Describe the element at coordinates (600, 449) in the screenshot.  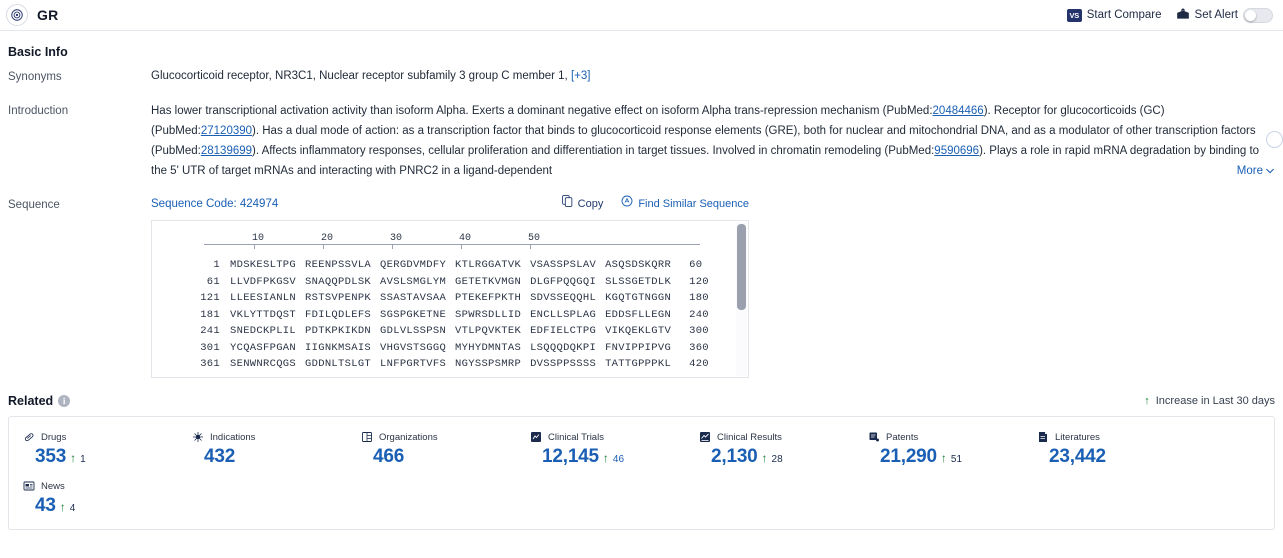
I see `related-card-clinical-trials: Clinical Trials 12,145 ↑ 46` at that location.